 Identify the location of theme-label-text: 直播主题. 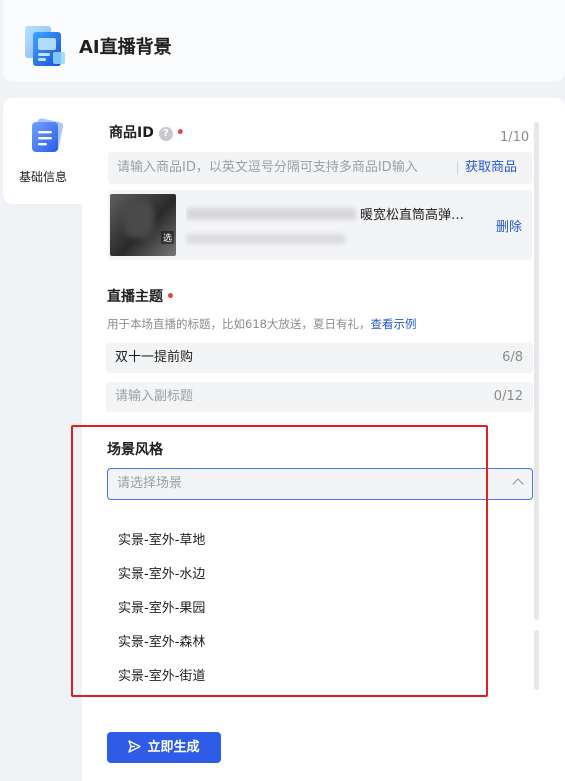
(135, 297).